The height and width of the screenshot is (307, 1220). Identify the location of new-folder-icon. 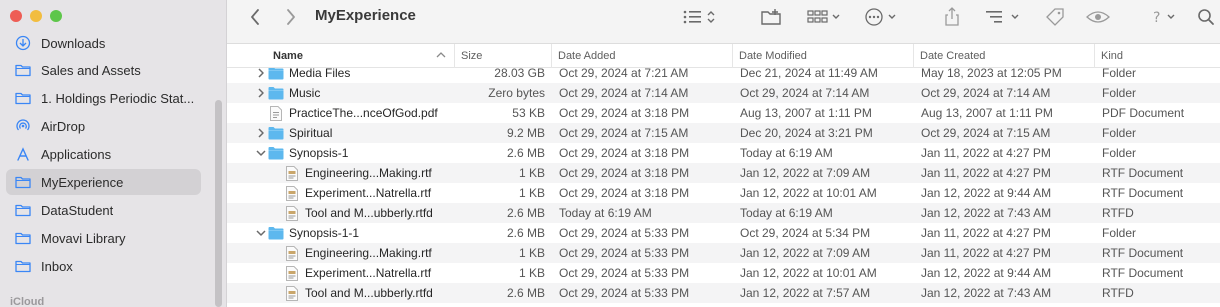
(771, 17).